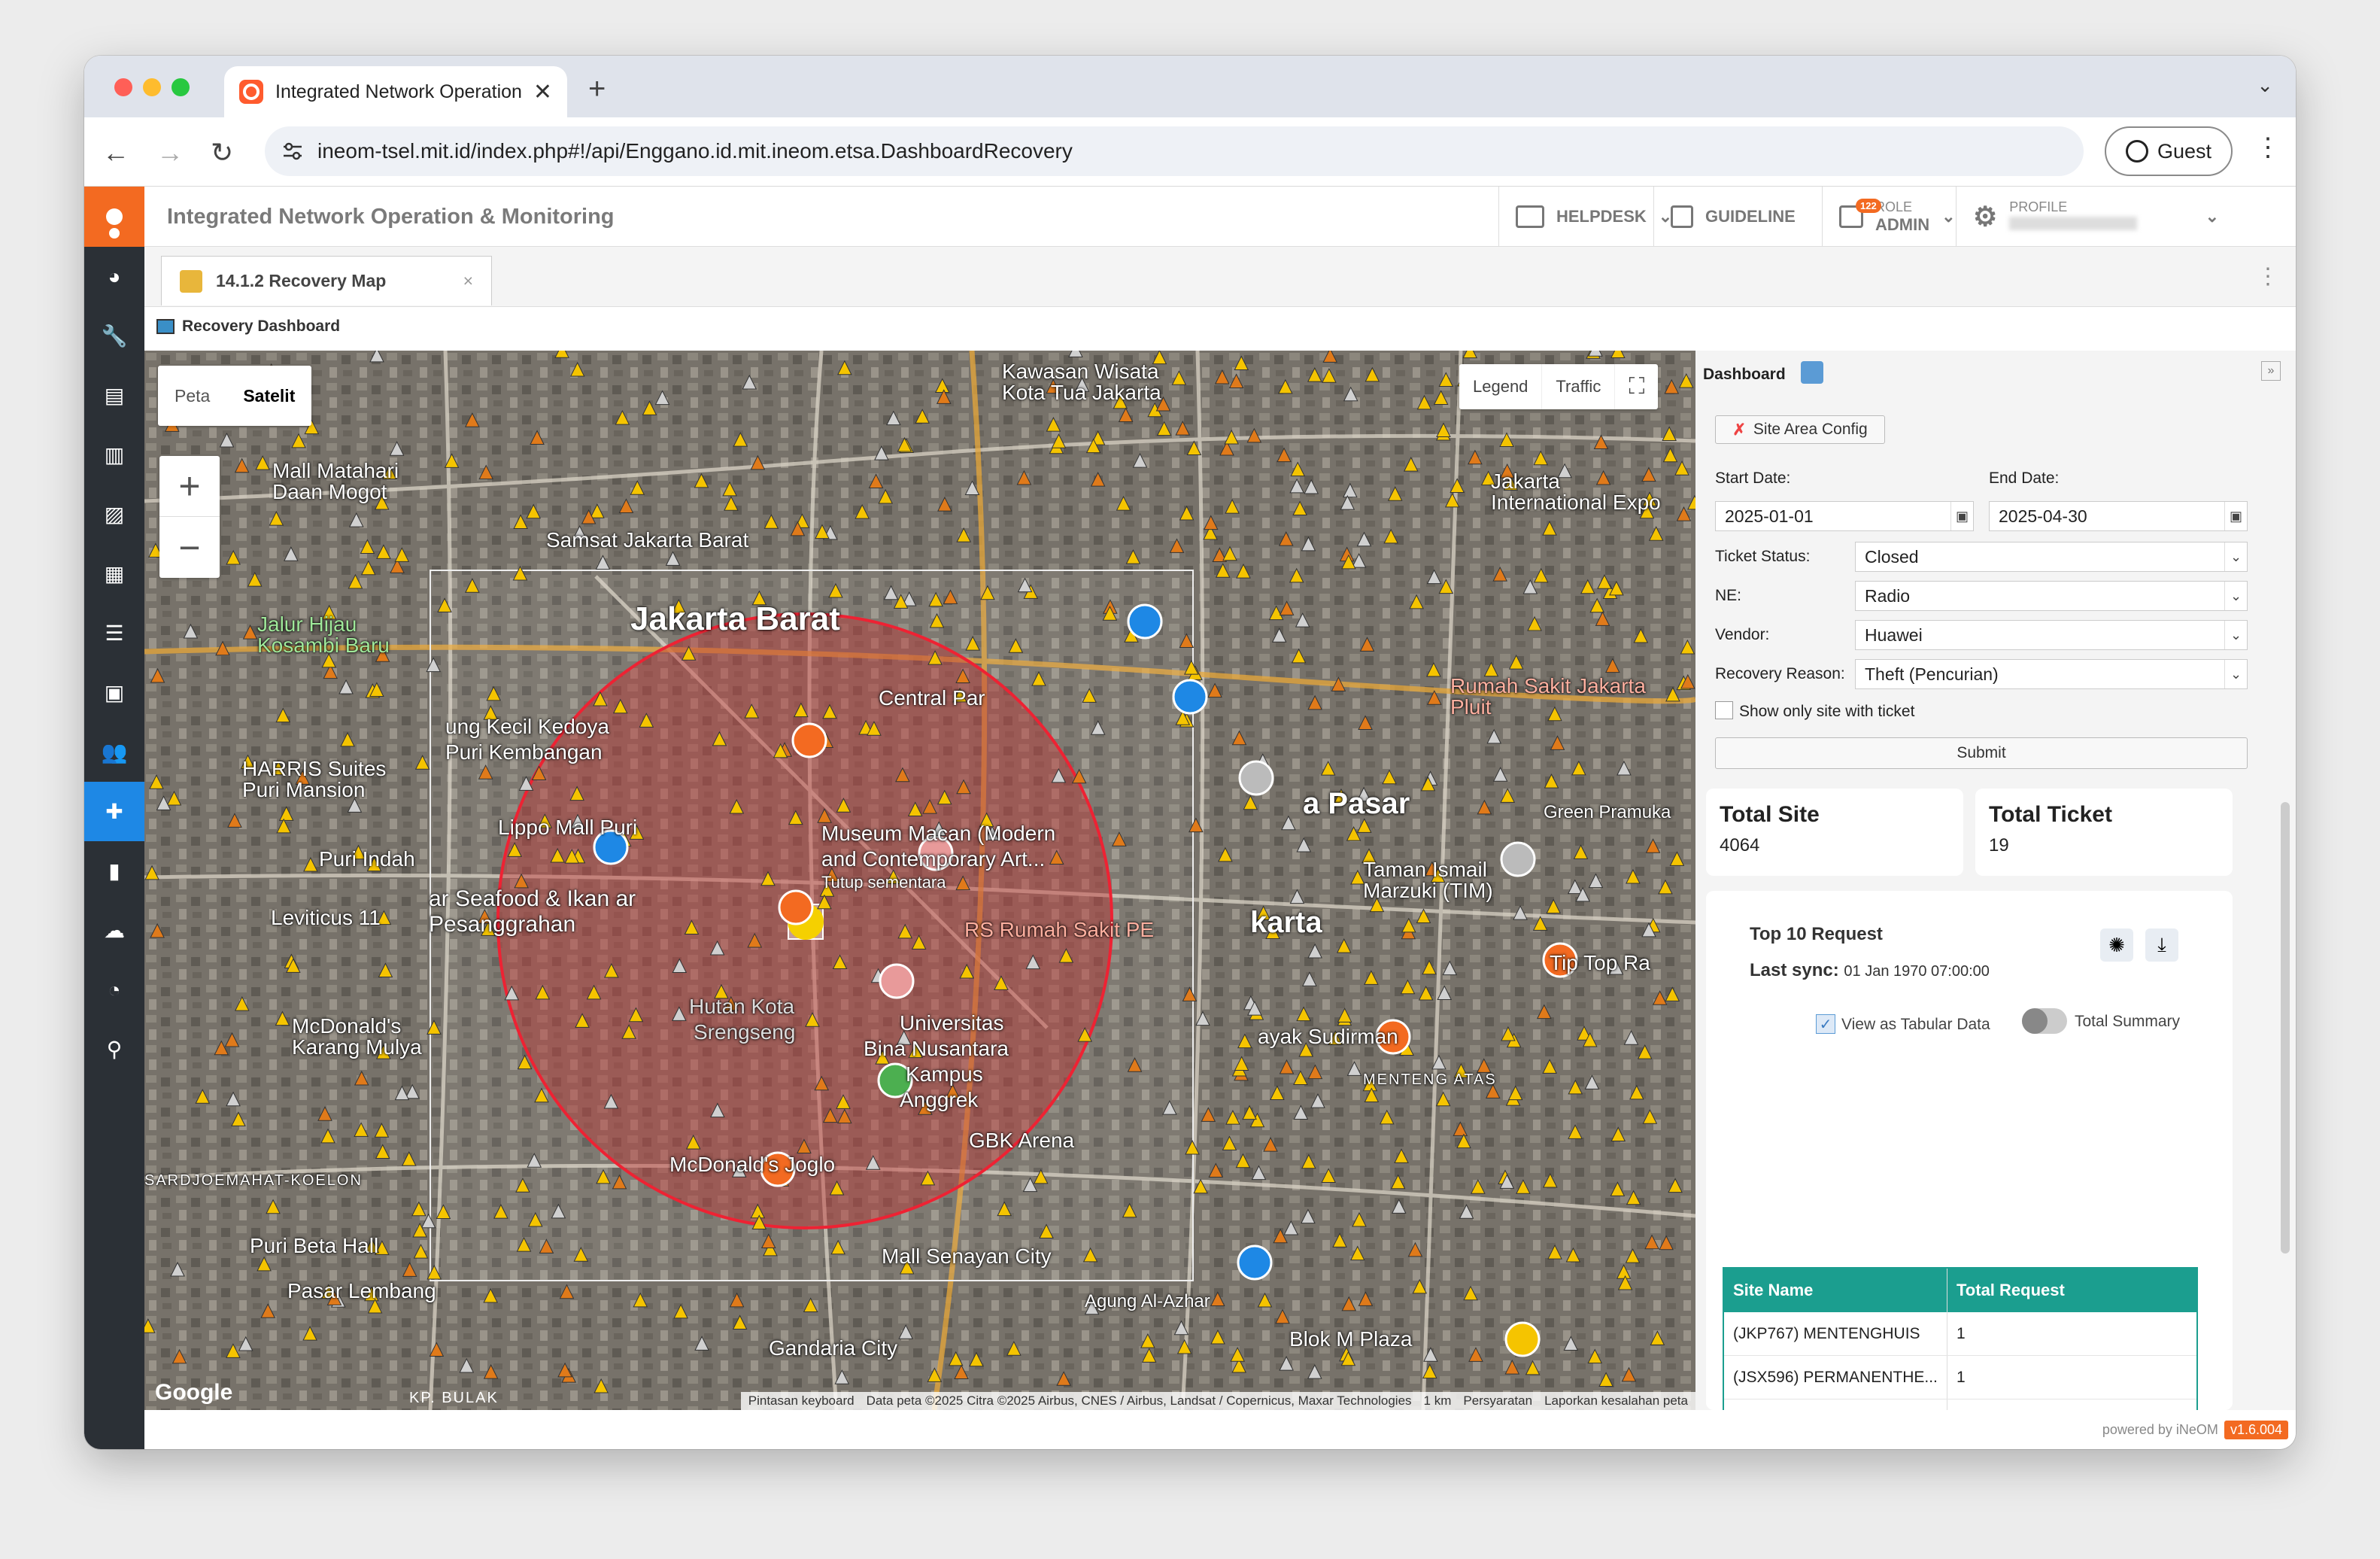 This screenshot has height=1559, width=2380. Describe the element at coordinates (2104, 832) in the screenshot. I see `total-ticket-card: Total Ticket 19` at that location.